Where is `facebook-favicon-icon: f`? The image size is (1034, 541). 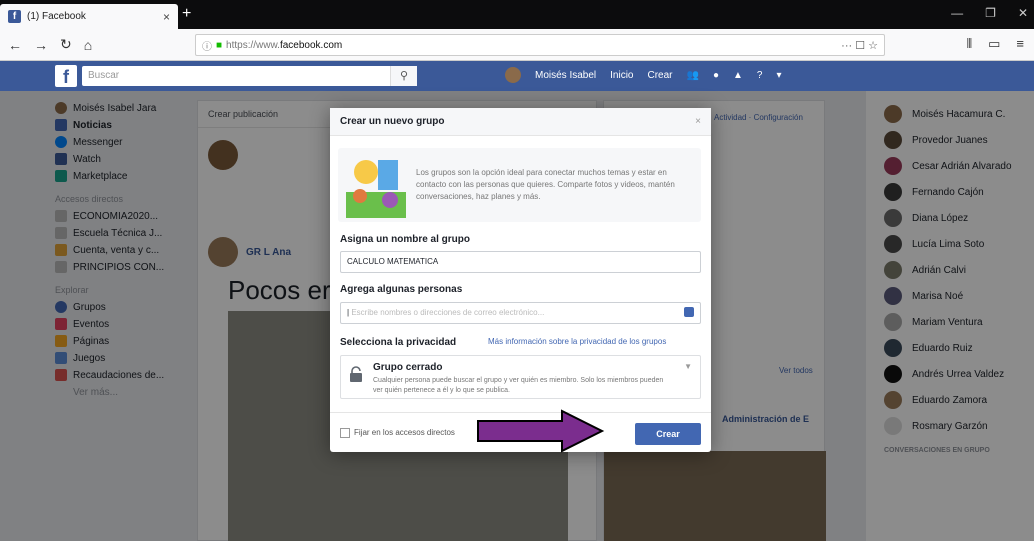
facebook-favicon-icon: f is located at coordinates (14, 16).